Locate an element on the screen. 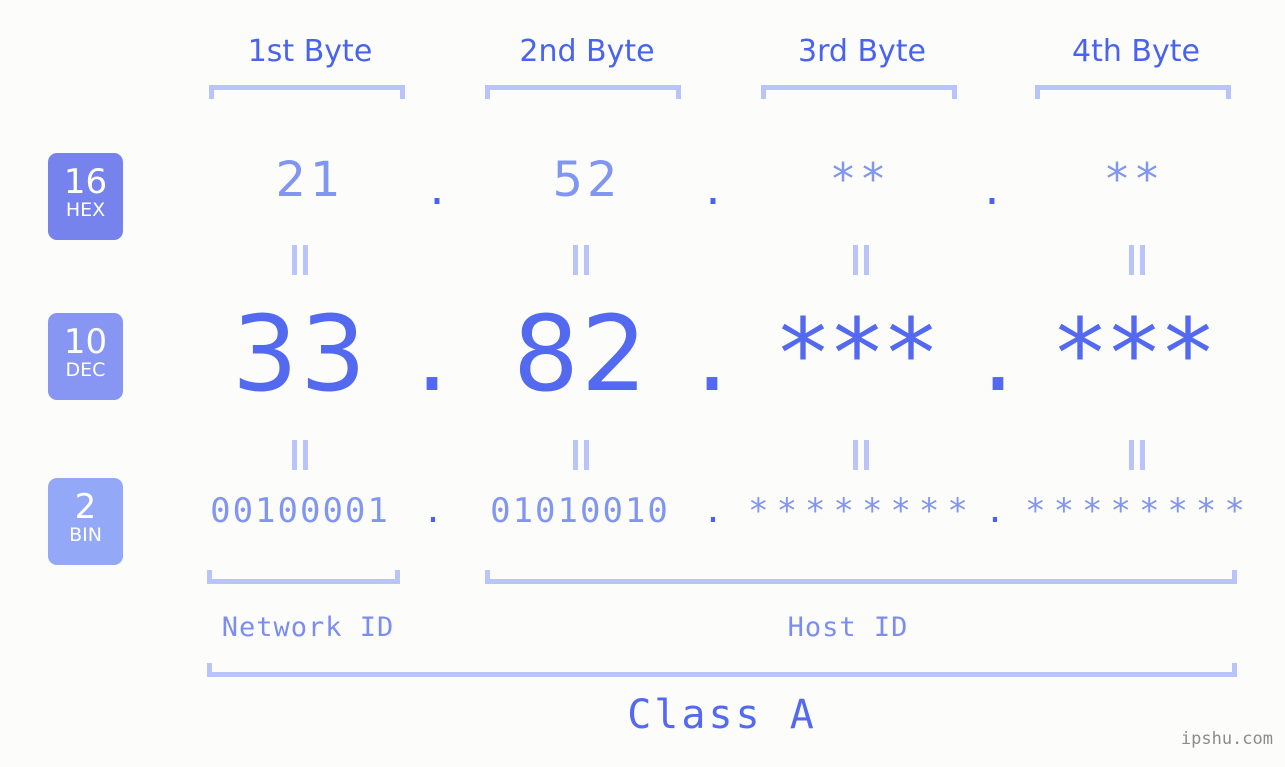  label-host-id: Host ID is located at coordinates (848, 627).